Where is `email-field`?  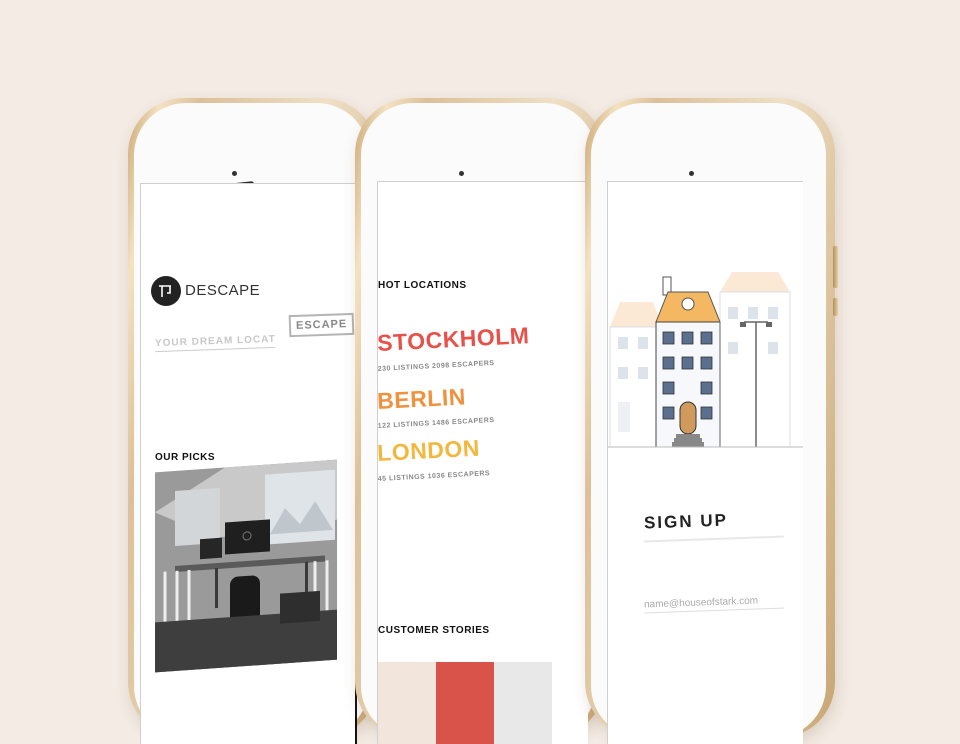
email-field is located at coordinates (714, 603).